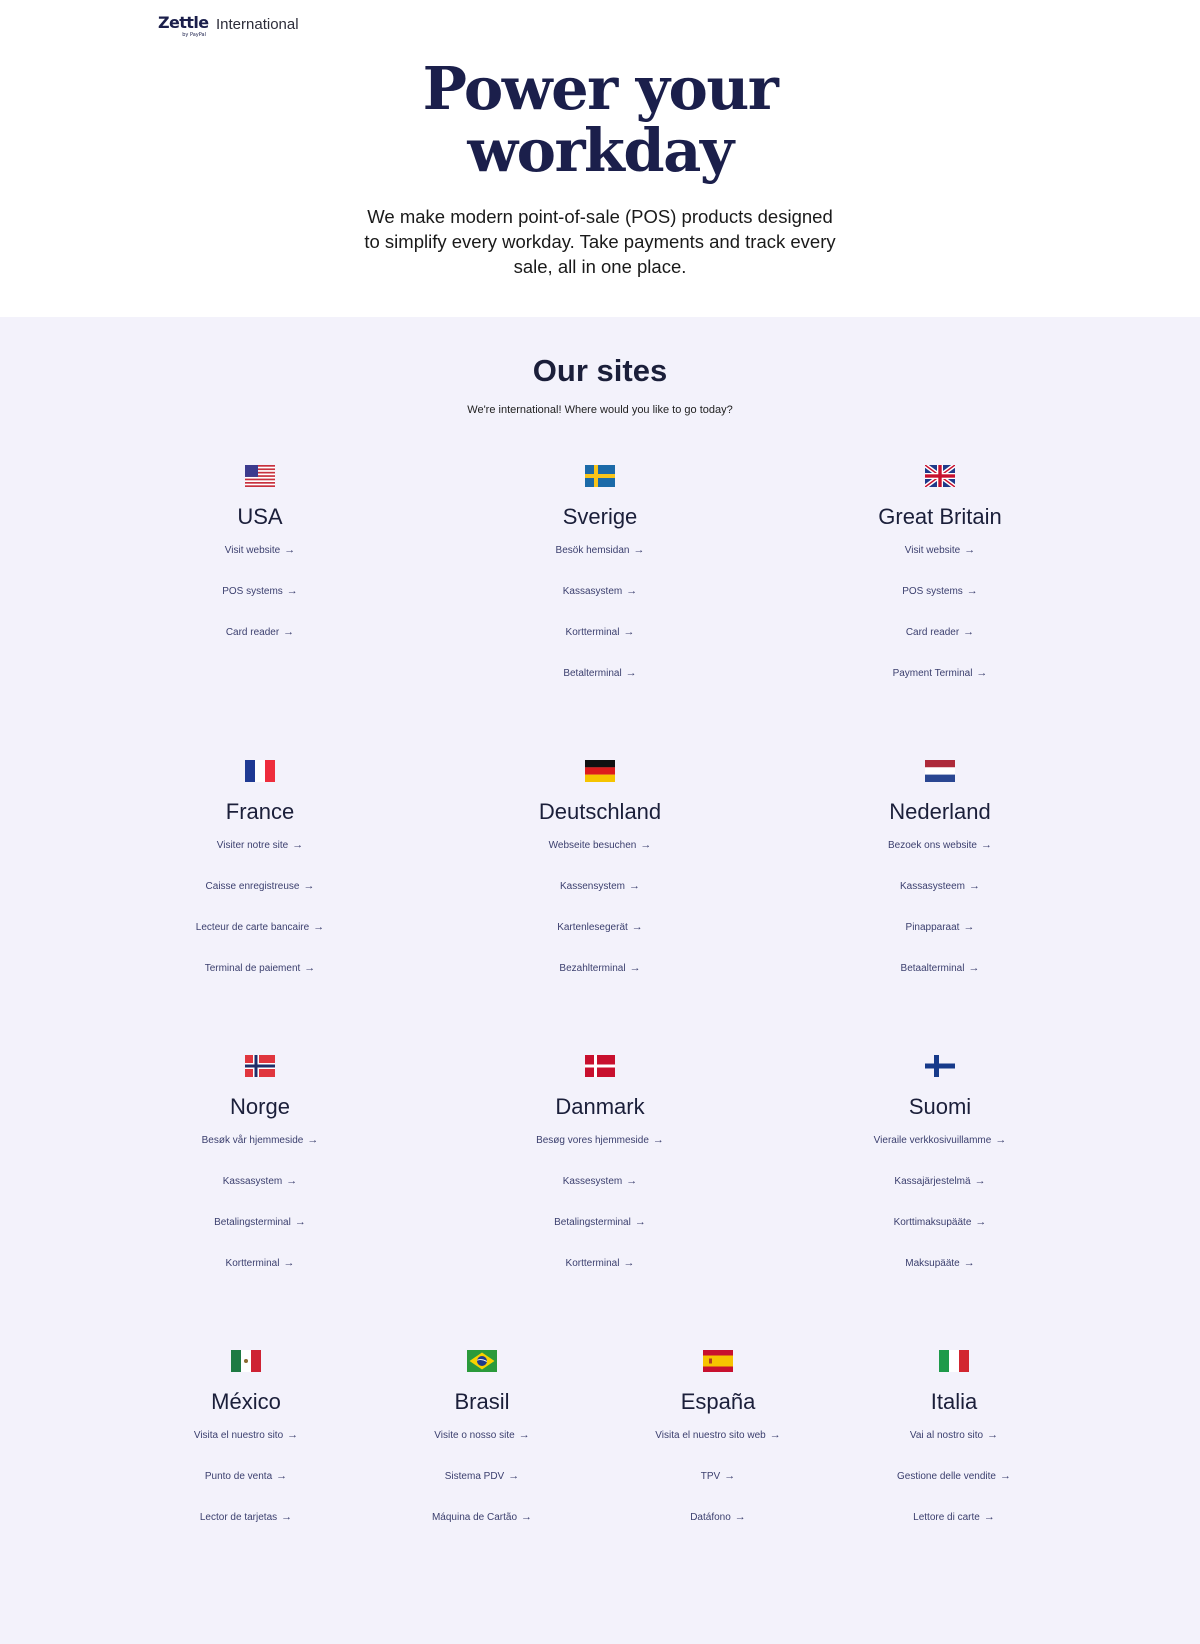 This screenshot has width=1200, height=1644. What do you see at coordinates (718, 1448) in the screenshot?
I see `country-link-visita-el-nuestro-sito-web: Visita el nuestro sito web →` at bounding box center [718, 1448].